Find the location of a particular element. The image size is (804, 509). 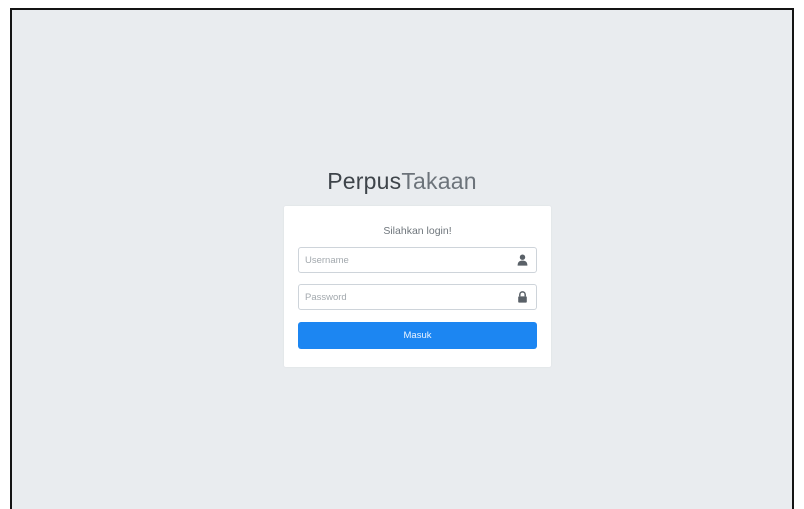

login-message: Silahkan login! is located at coordinates (417, 231).